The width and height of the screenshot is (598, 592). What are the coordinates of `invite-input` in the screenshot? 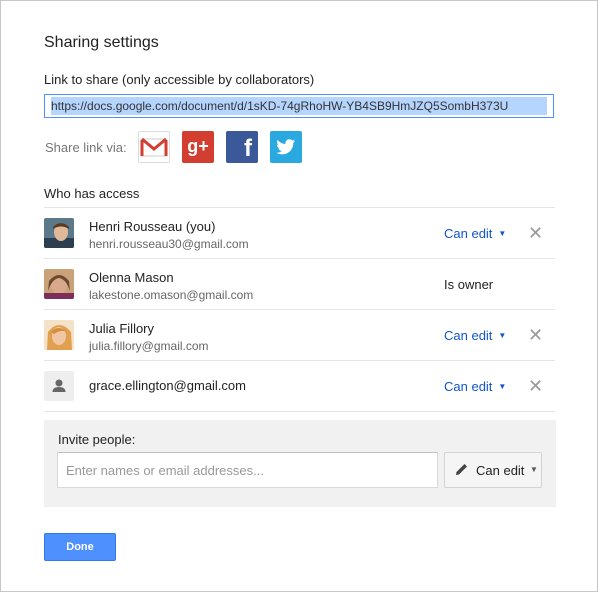 It's located at (247, 470).